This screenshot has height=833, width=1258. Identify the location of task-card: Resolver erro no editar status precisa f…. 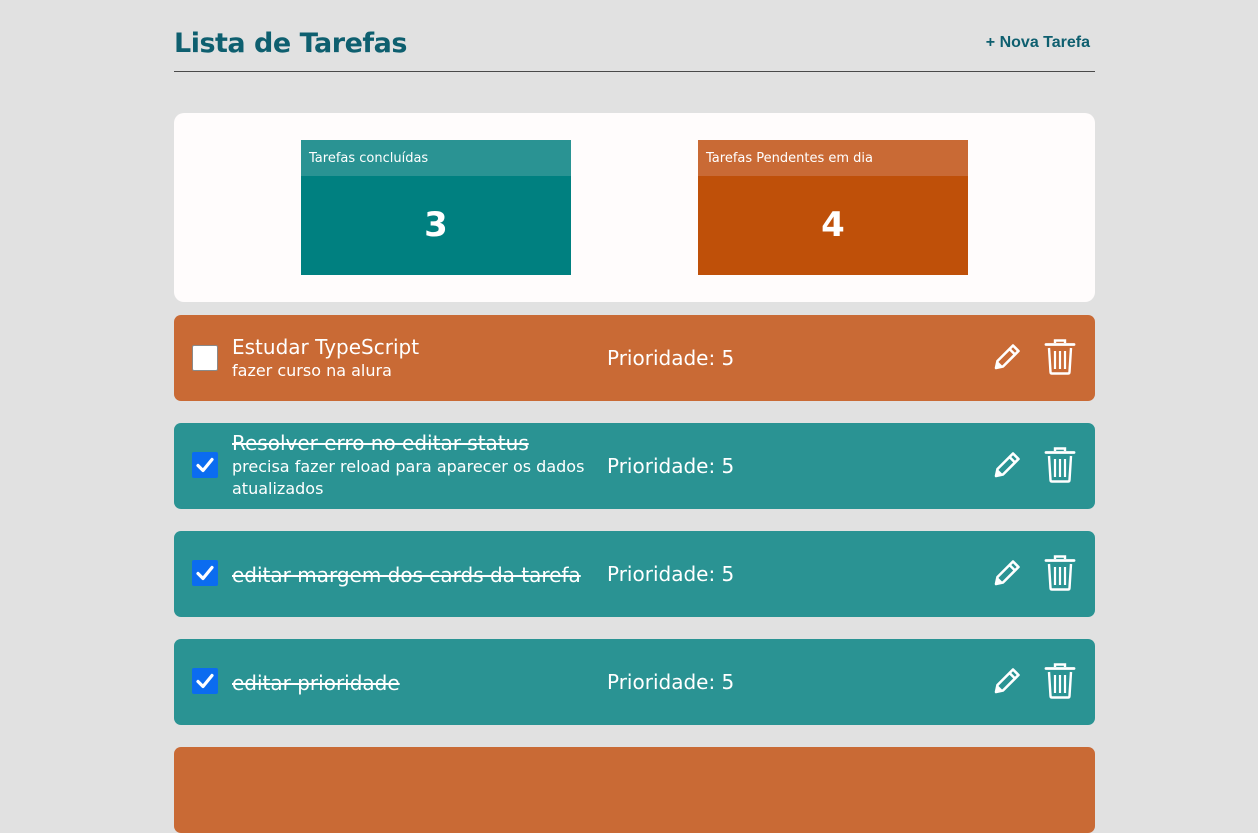
(634, 466).